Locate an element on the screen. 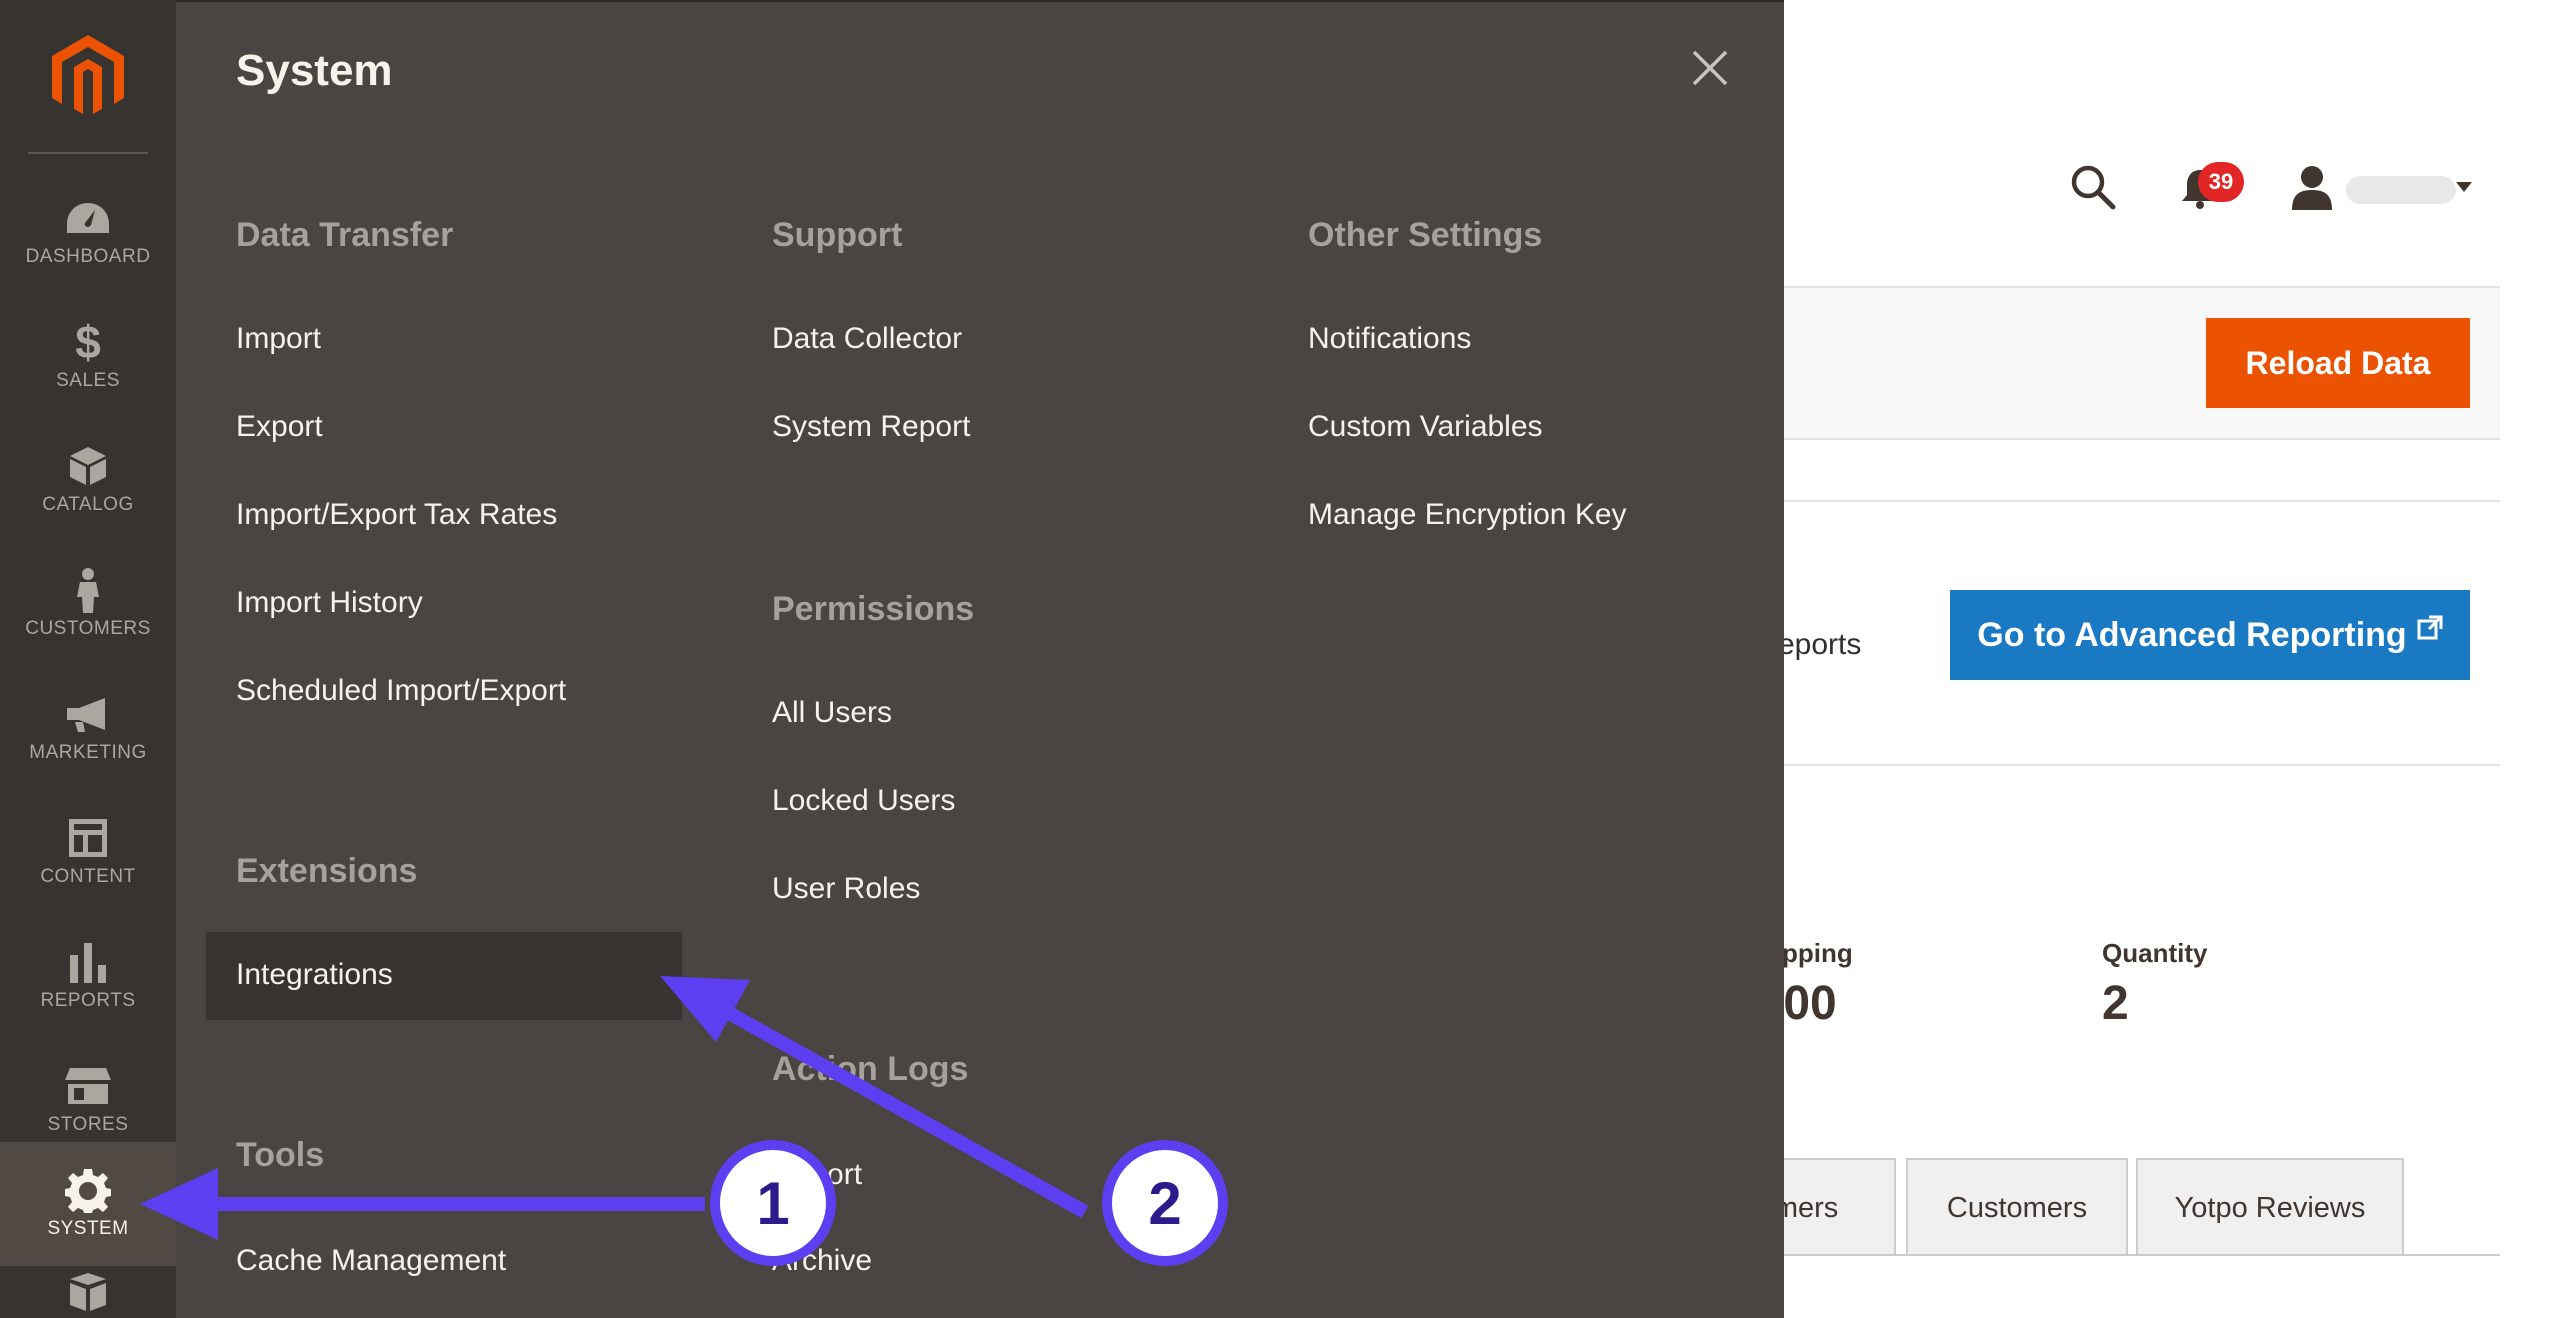 The width and height of the screenshot is (2560, 1318). menu-title: System is located at coordinates (314, 70).